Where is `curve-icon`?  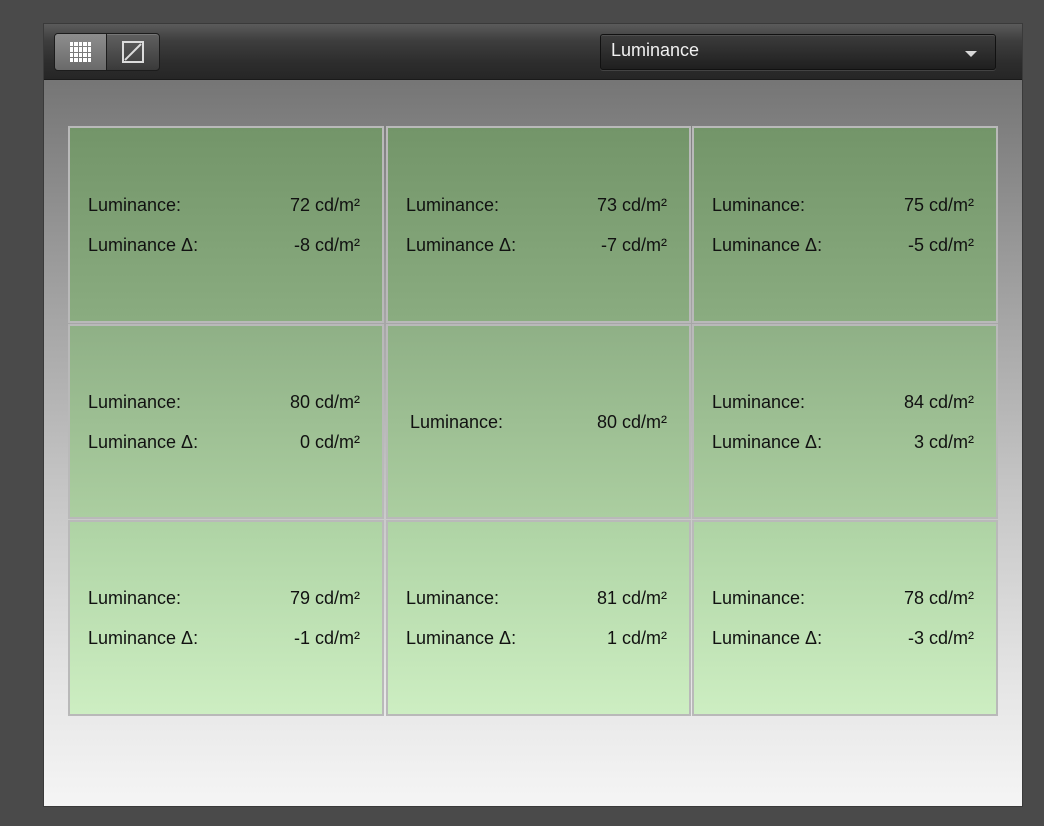 curve-icon is located at coordinates (132, 52).